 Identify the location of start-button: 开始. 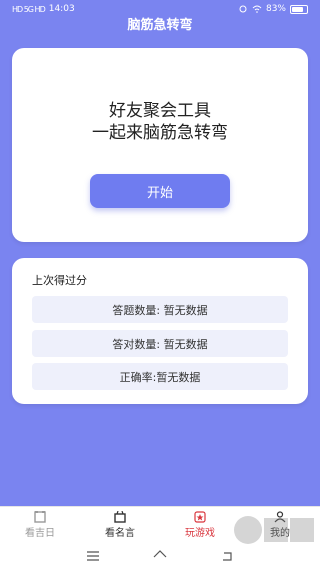
(160, 191).